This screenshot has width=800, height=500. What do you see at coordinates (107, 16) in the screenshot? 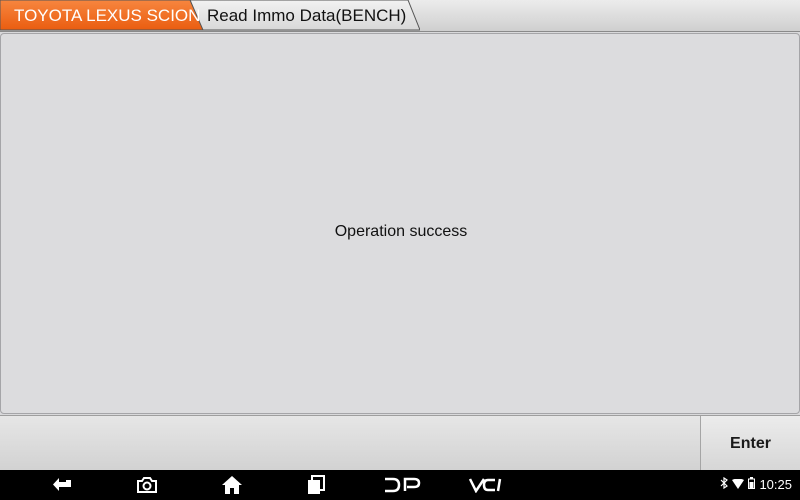
I see `breadcrumb-item-toyota: TOYOTA LEXUS SCION` at bounding box center [107, 16].